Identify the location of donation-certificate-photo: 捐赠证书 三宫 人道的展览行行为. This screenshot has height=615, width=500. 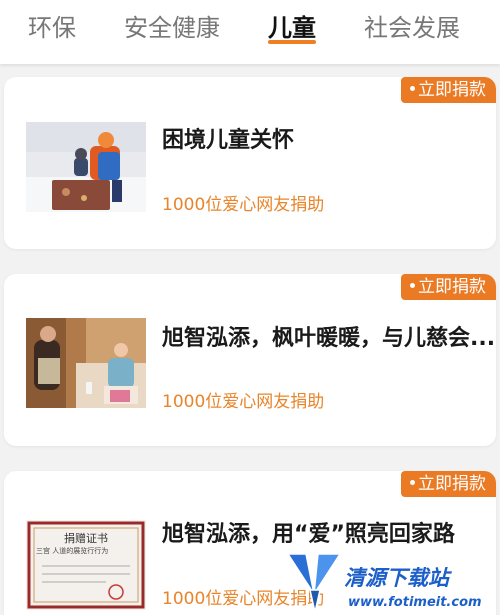
(86, 565).